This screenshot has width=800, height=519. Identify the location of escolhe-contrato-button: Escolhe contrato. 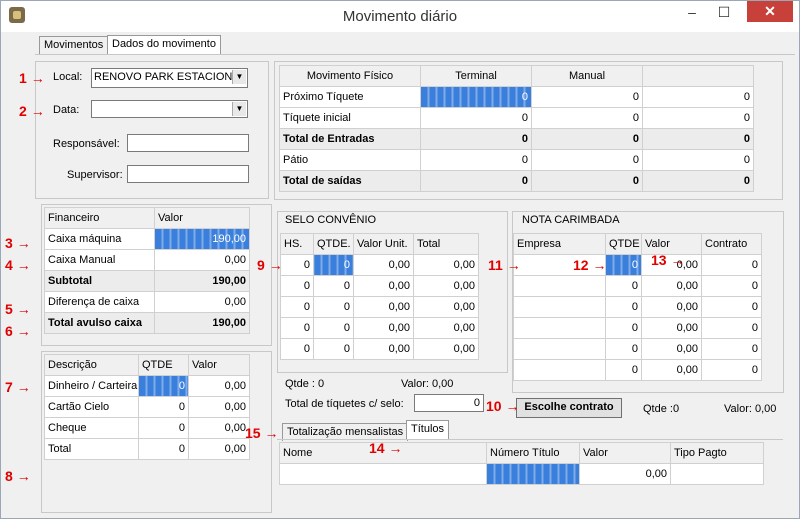
(569, 408).